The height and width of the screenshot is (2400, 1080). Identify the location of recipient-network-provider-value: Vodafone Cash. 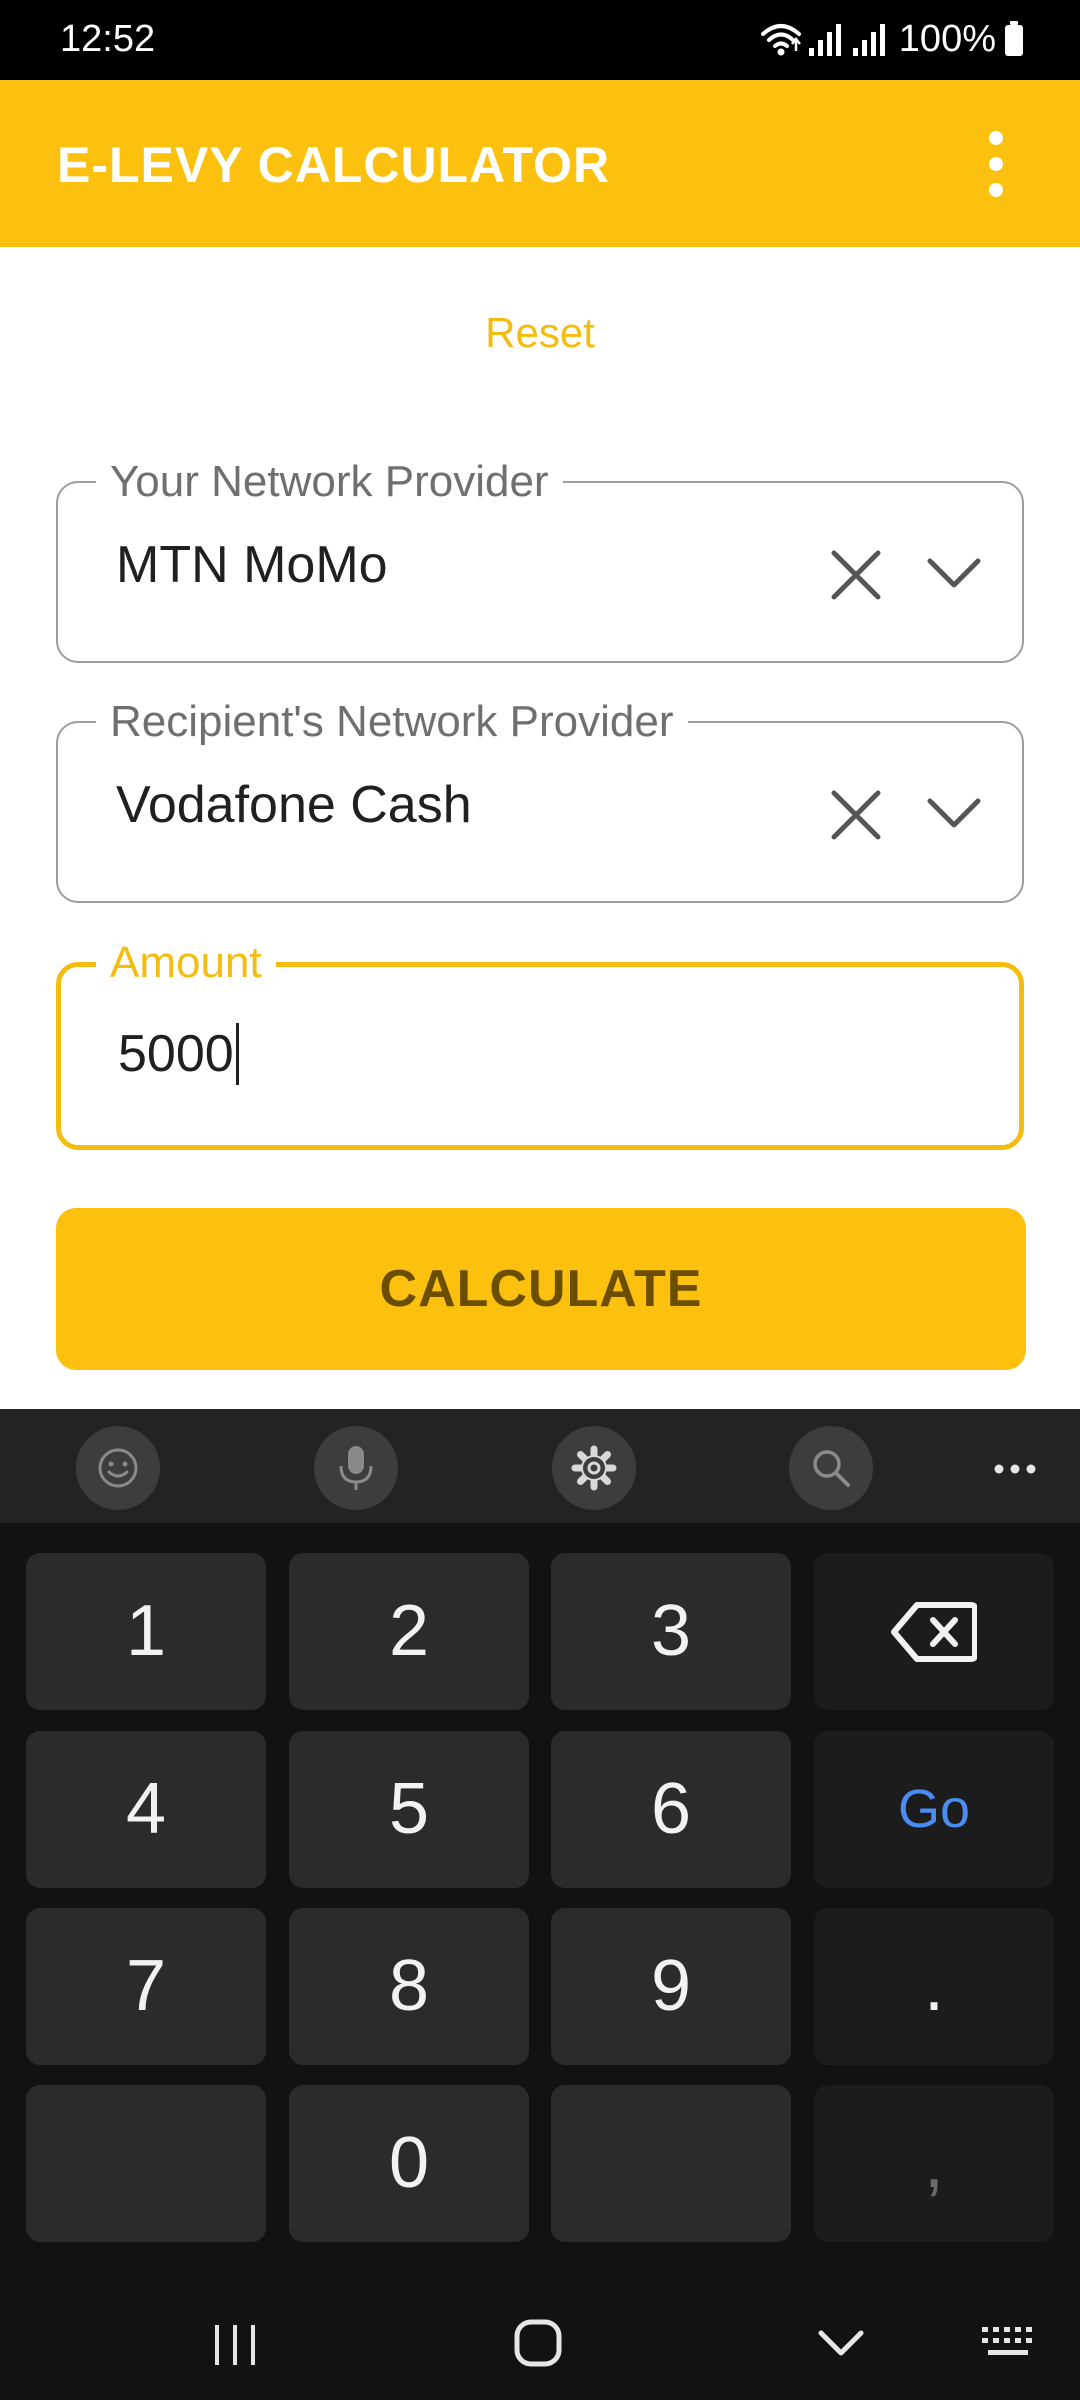
(294, 805).